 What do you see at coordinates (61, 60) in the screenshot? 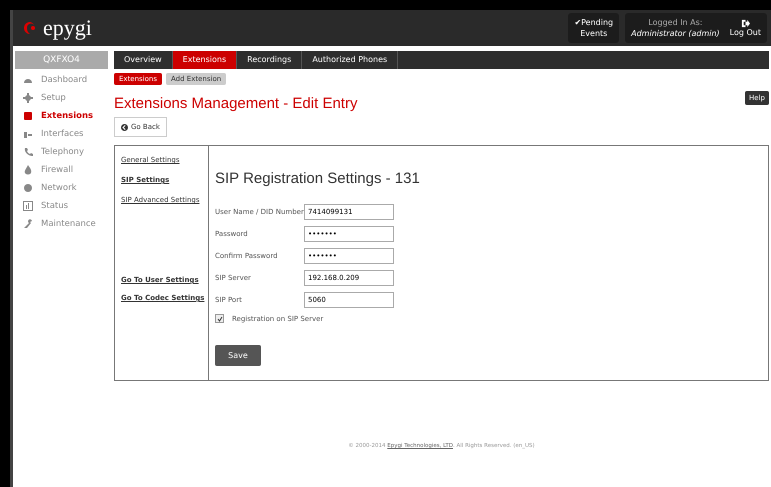
I see `device-name: QXFXO4` at bounding box center [61, 60].